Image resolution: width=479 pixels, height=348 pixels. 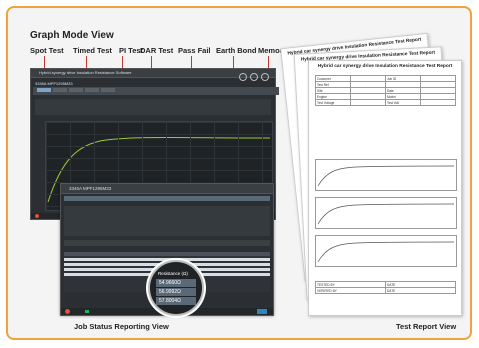 What do you see at coordinates (262, 311) in the screenshot?
I see `export-button` at bounding box center [262, 311].